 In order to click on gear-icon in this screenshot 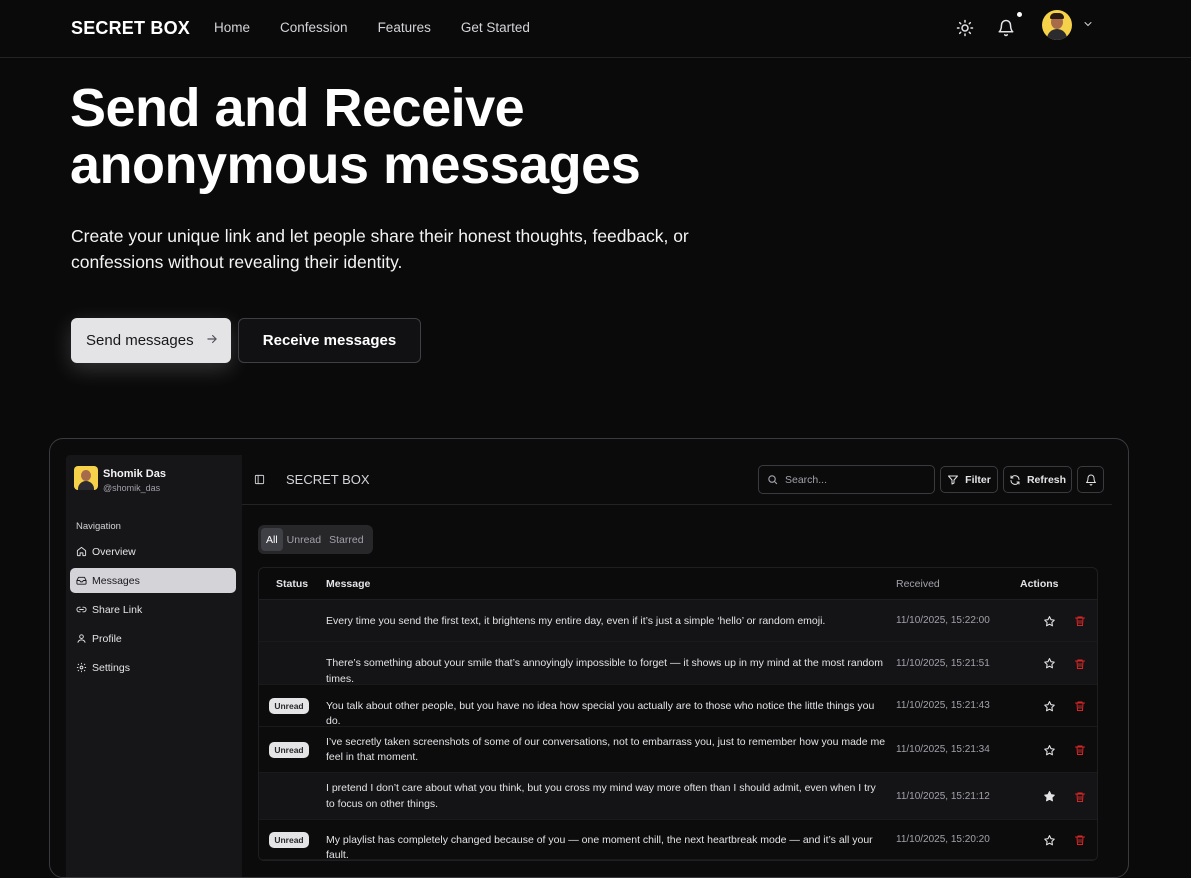, I will do `click(81, 667)`.